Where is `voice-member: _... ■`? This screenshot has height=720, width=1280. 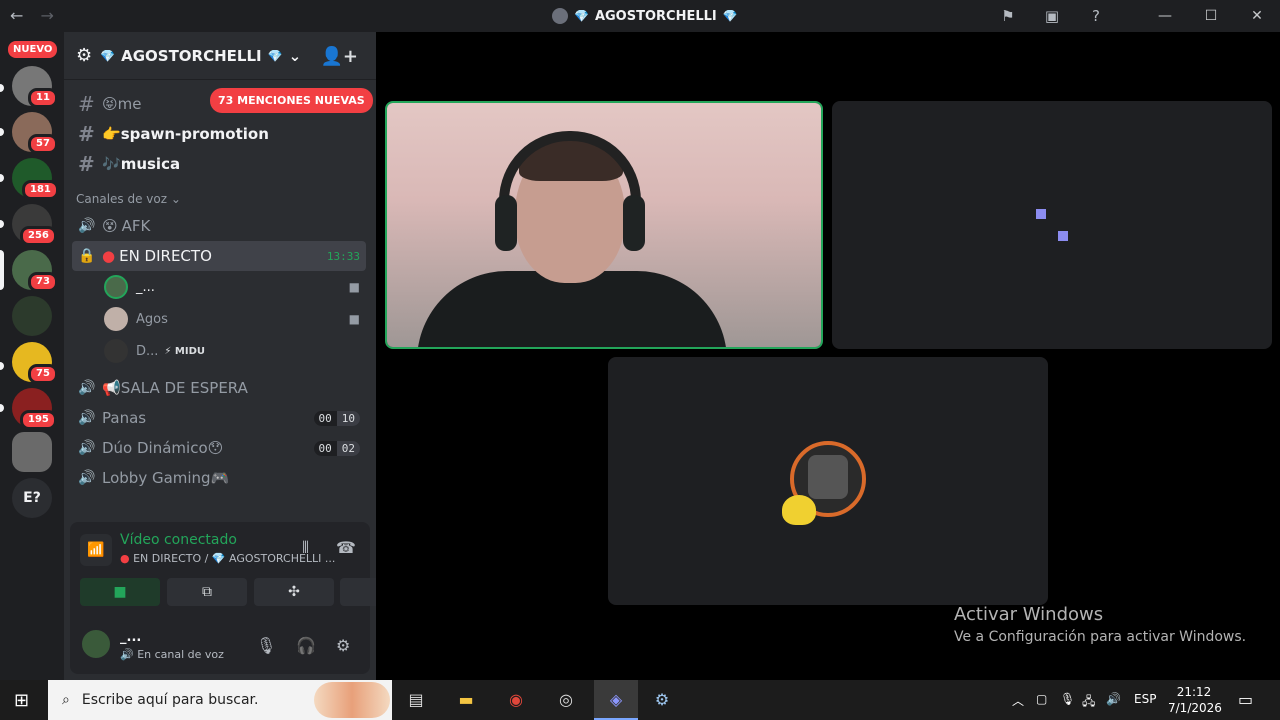
voice-member: _... ■ is located at coordinates (235, 287).